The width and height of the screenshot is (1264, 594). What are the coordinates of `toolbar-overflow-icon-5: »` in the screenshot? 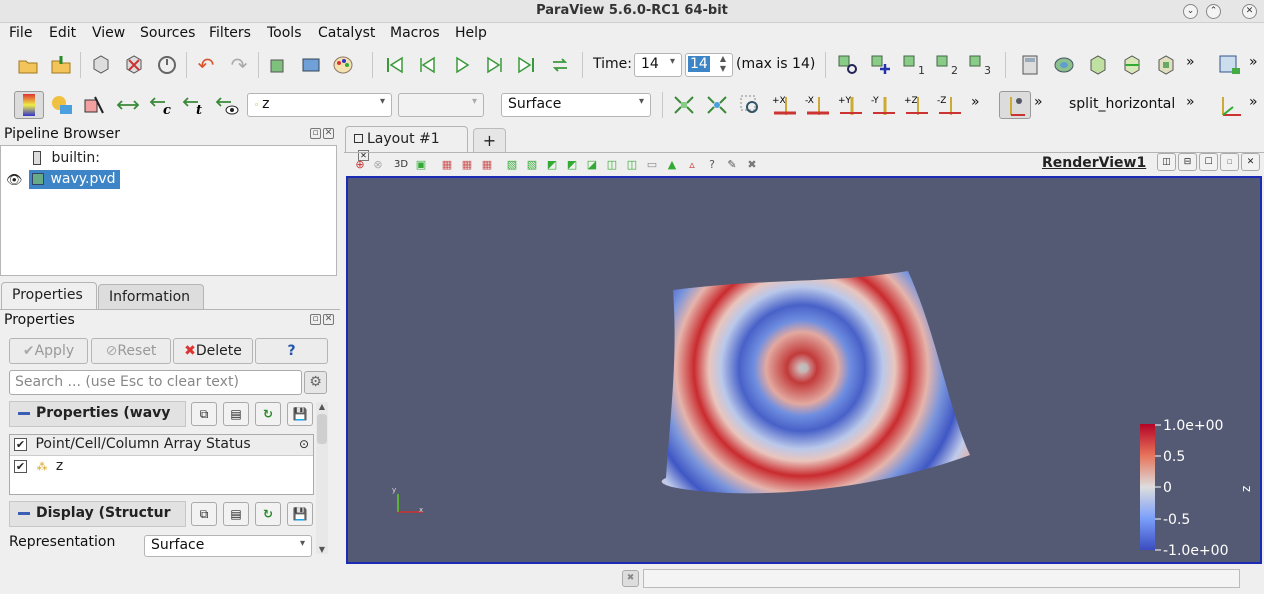 It's located at (1190, 102).